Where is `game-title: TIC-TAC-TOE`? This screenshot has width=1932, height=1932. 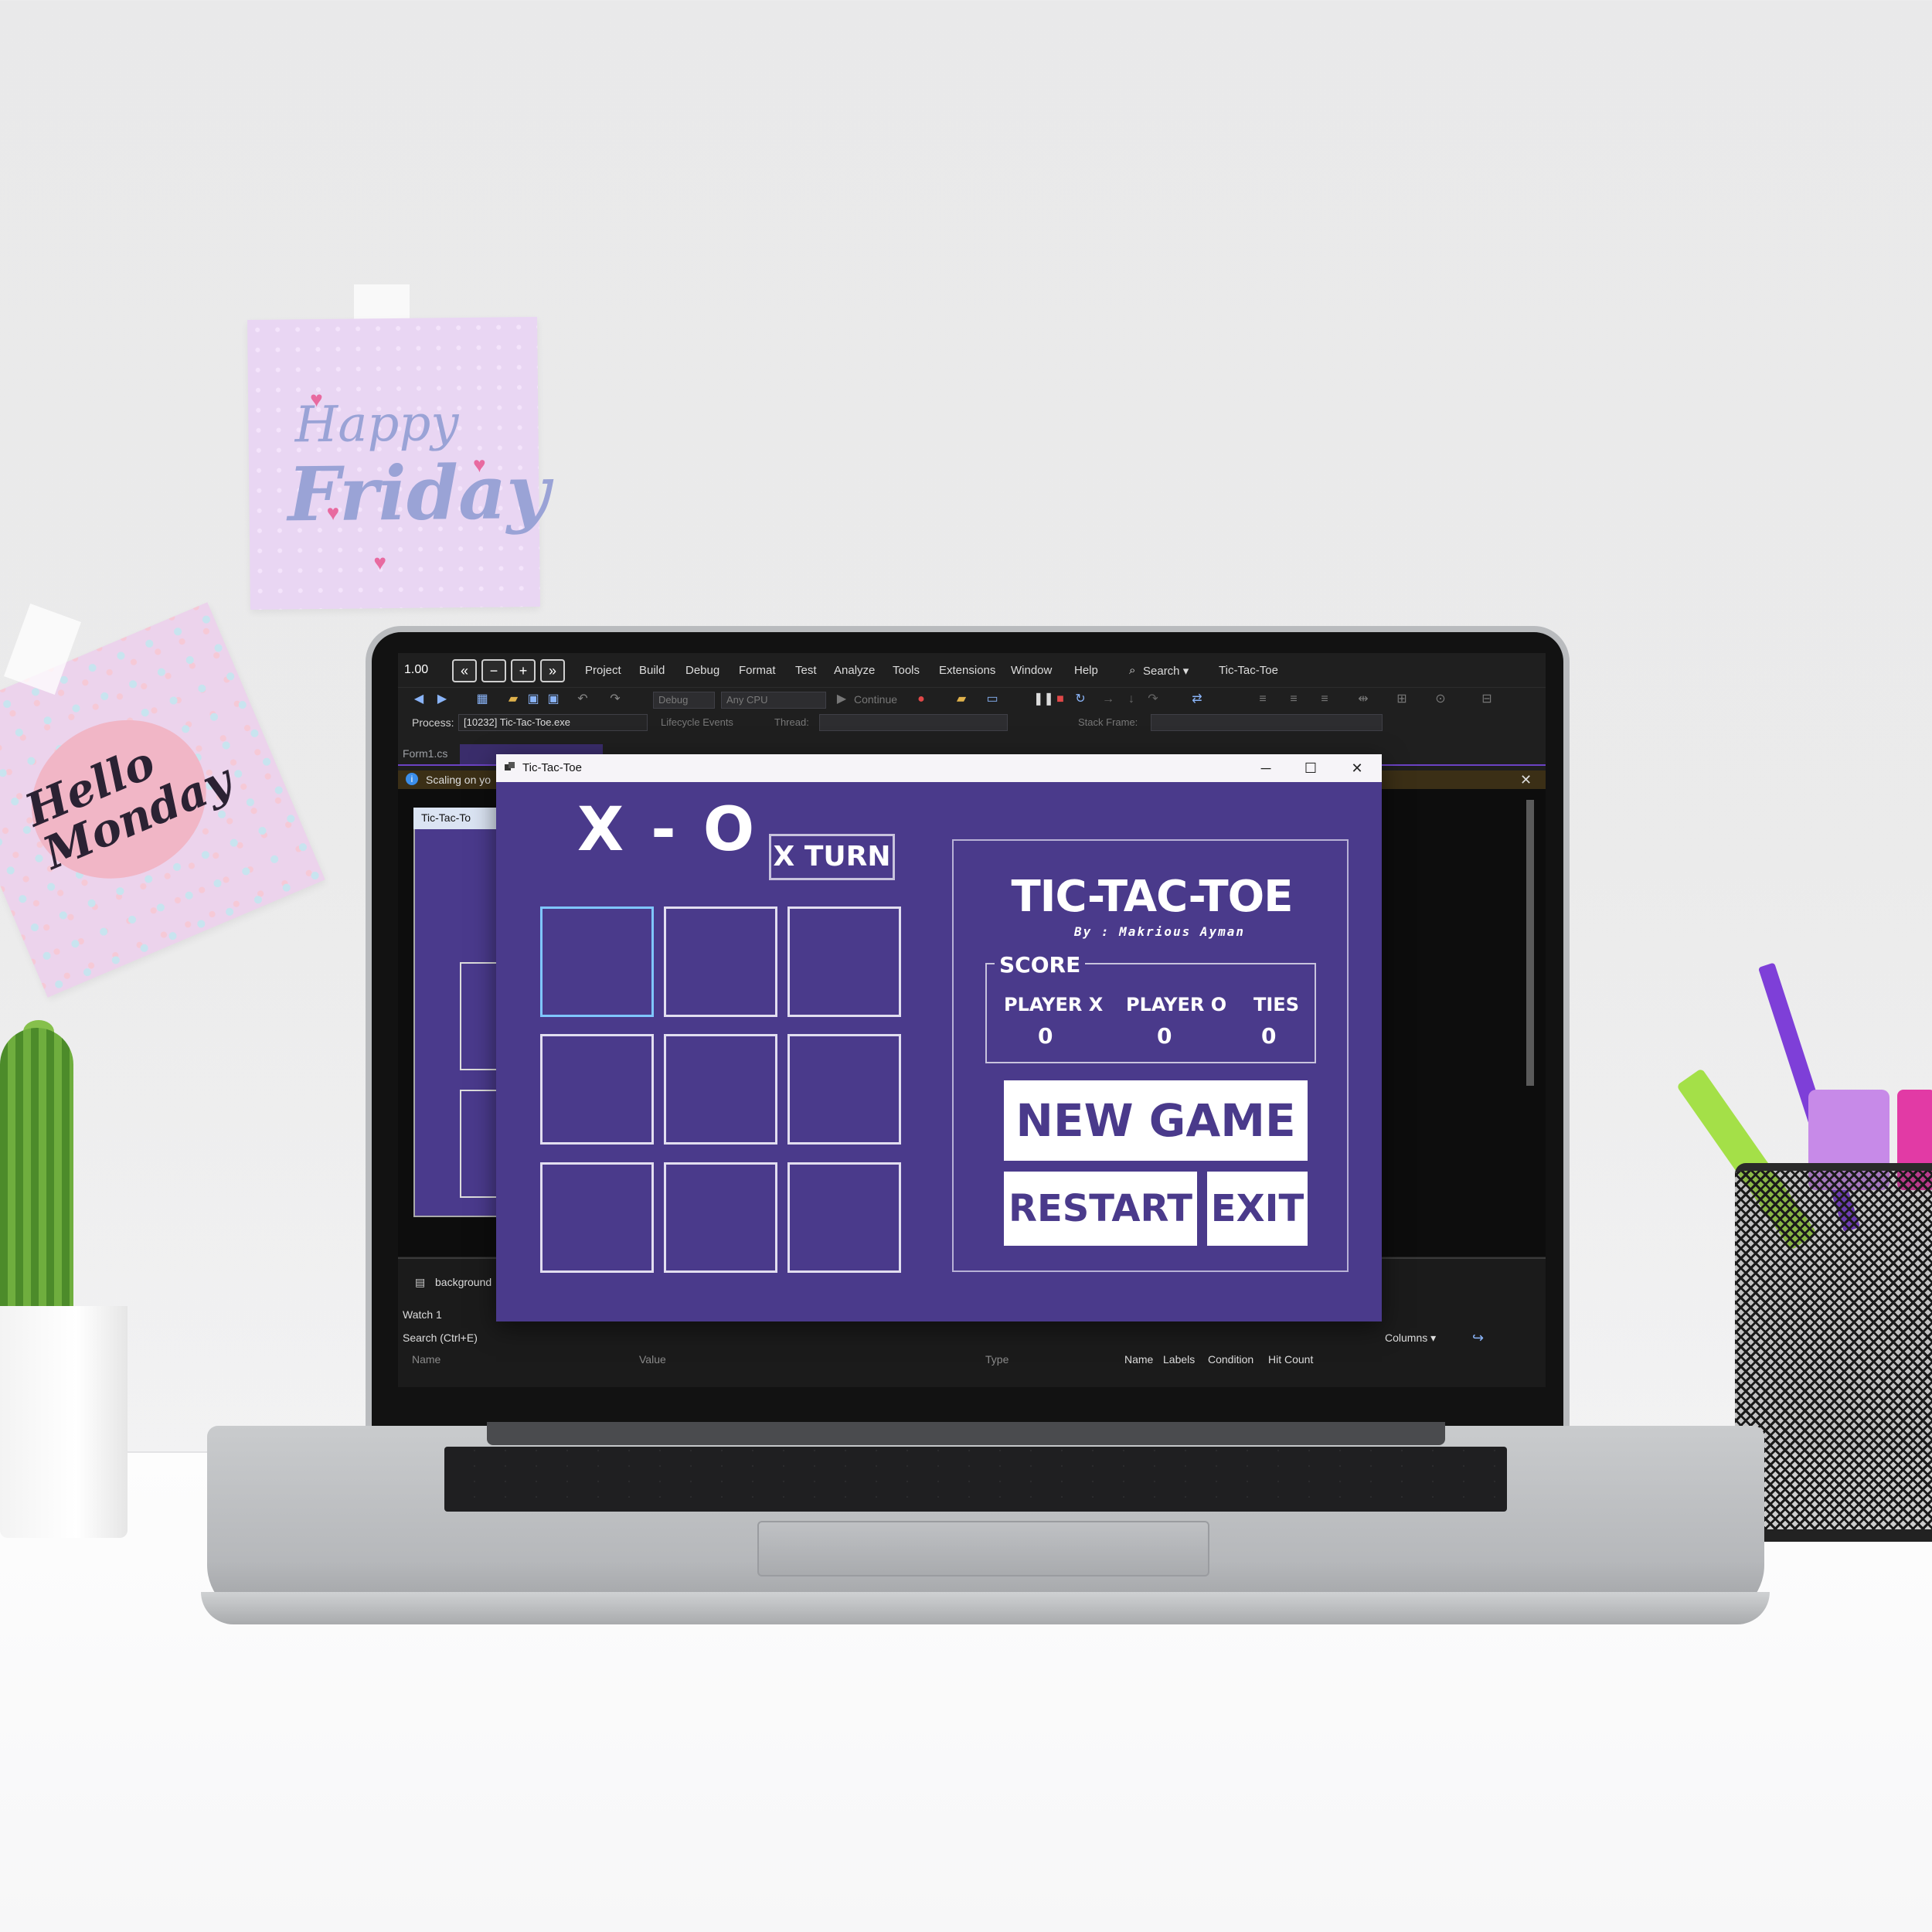
game-title: TIC-TAC-TOE is located at coordinates (1152, 897).